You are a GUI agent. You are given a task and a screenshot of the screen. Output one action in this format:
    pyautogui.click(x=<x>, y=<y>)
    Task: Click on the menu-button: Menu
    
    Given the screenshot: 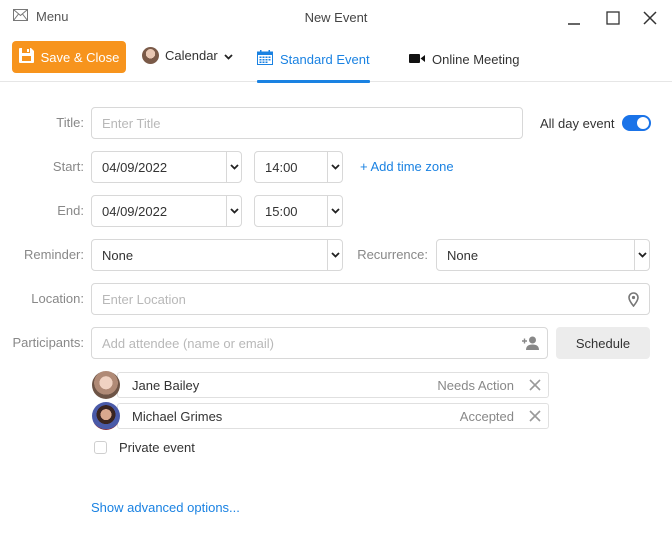 What is the action you would take?
    pyautogui.click(x=41, y=16)
    